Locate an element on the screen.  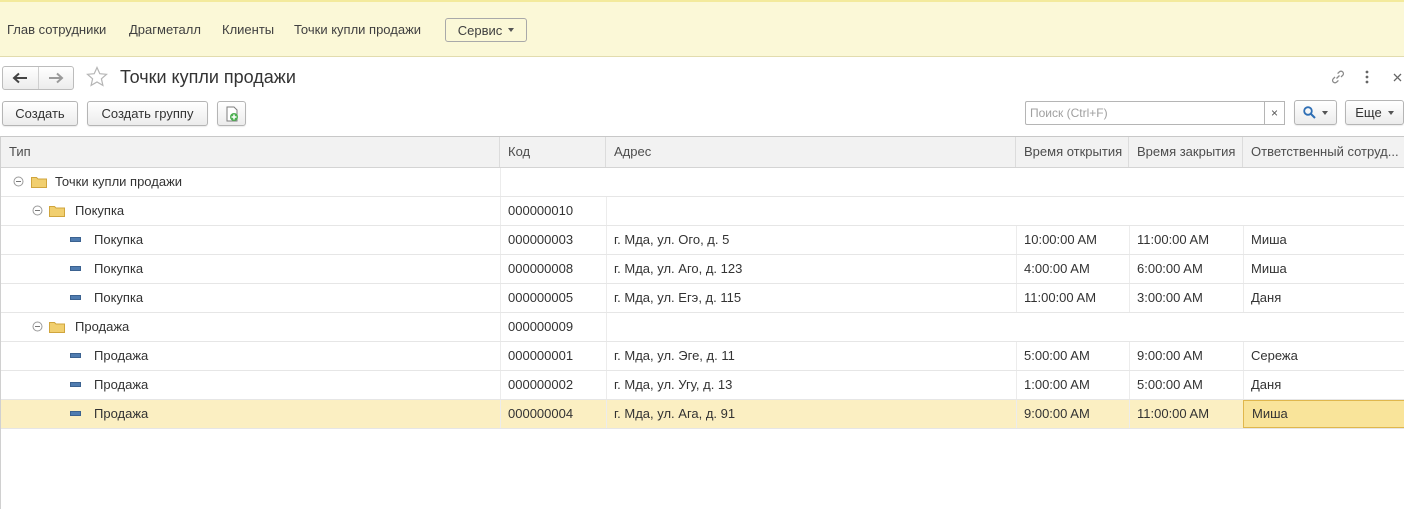
table-row: Точки купли продажи is located at coordinates (702, 182).